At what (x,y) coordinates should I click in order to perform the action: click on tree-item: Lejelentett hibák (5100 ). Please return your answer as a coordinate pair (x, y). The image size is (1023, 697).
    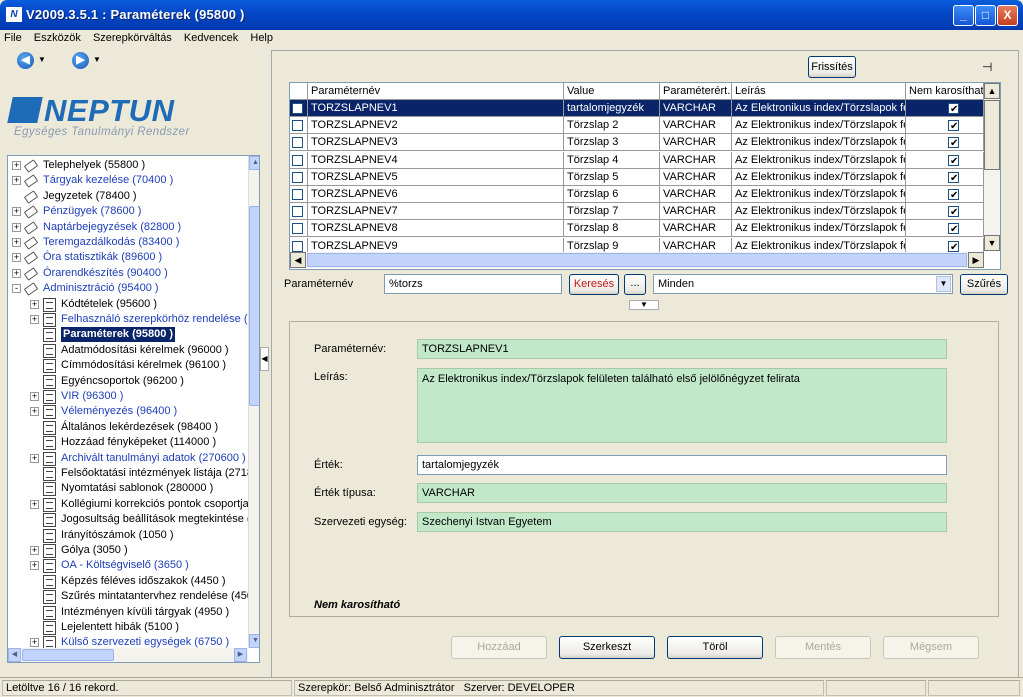
    Looking at the image, I should click on (128, 627).